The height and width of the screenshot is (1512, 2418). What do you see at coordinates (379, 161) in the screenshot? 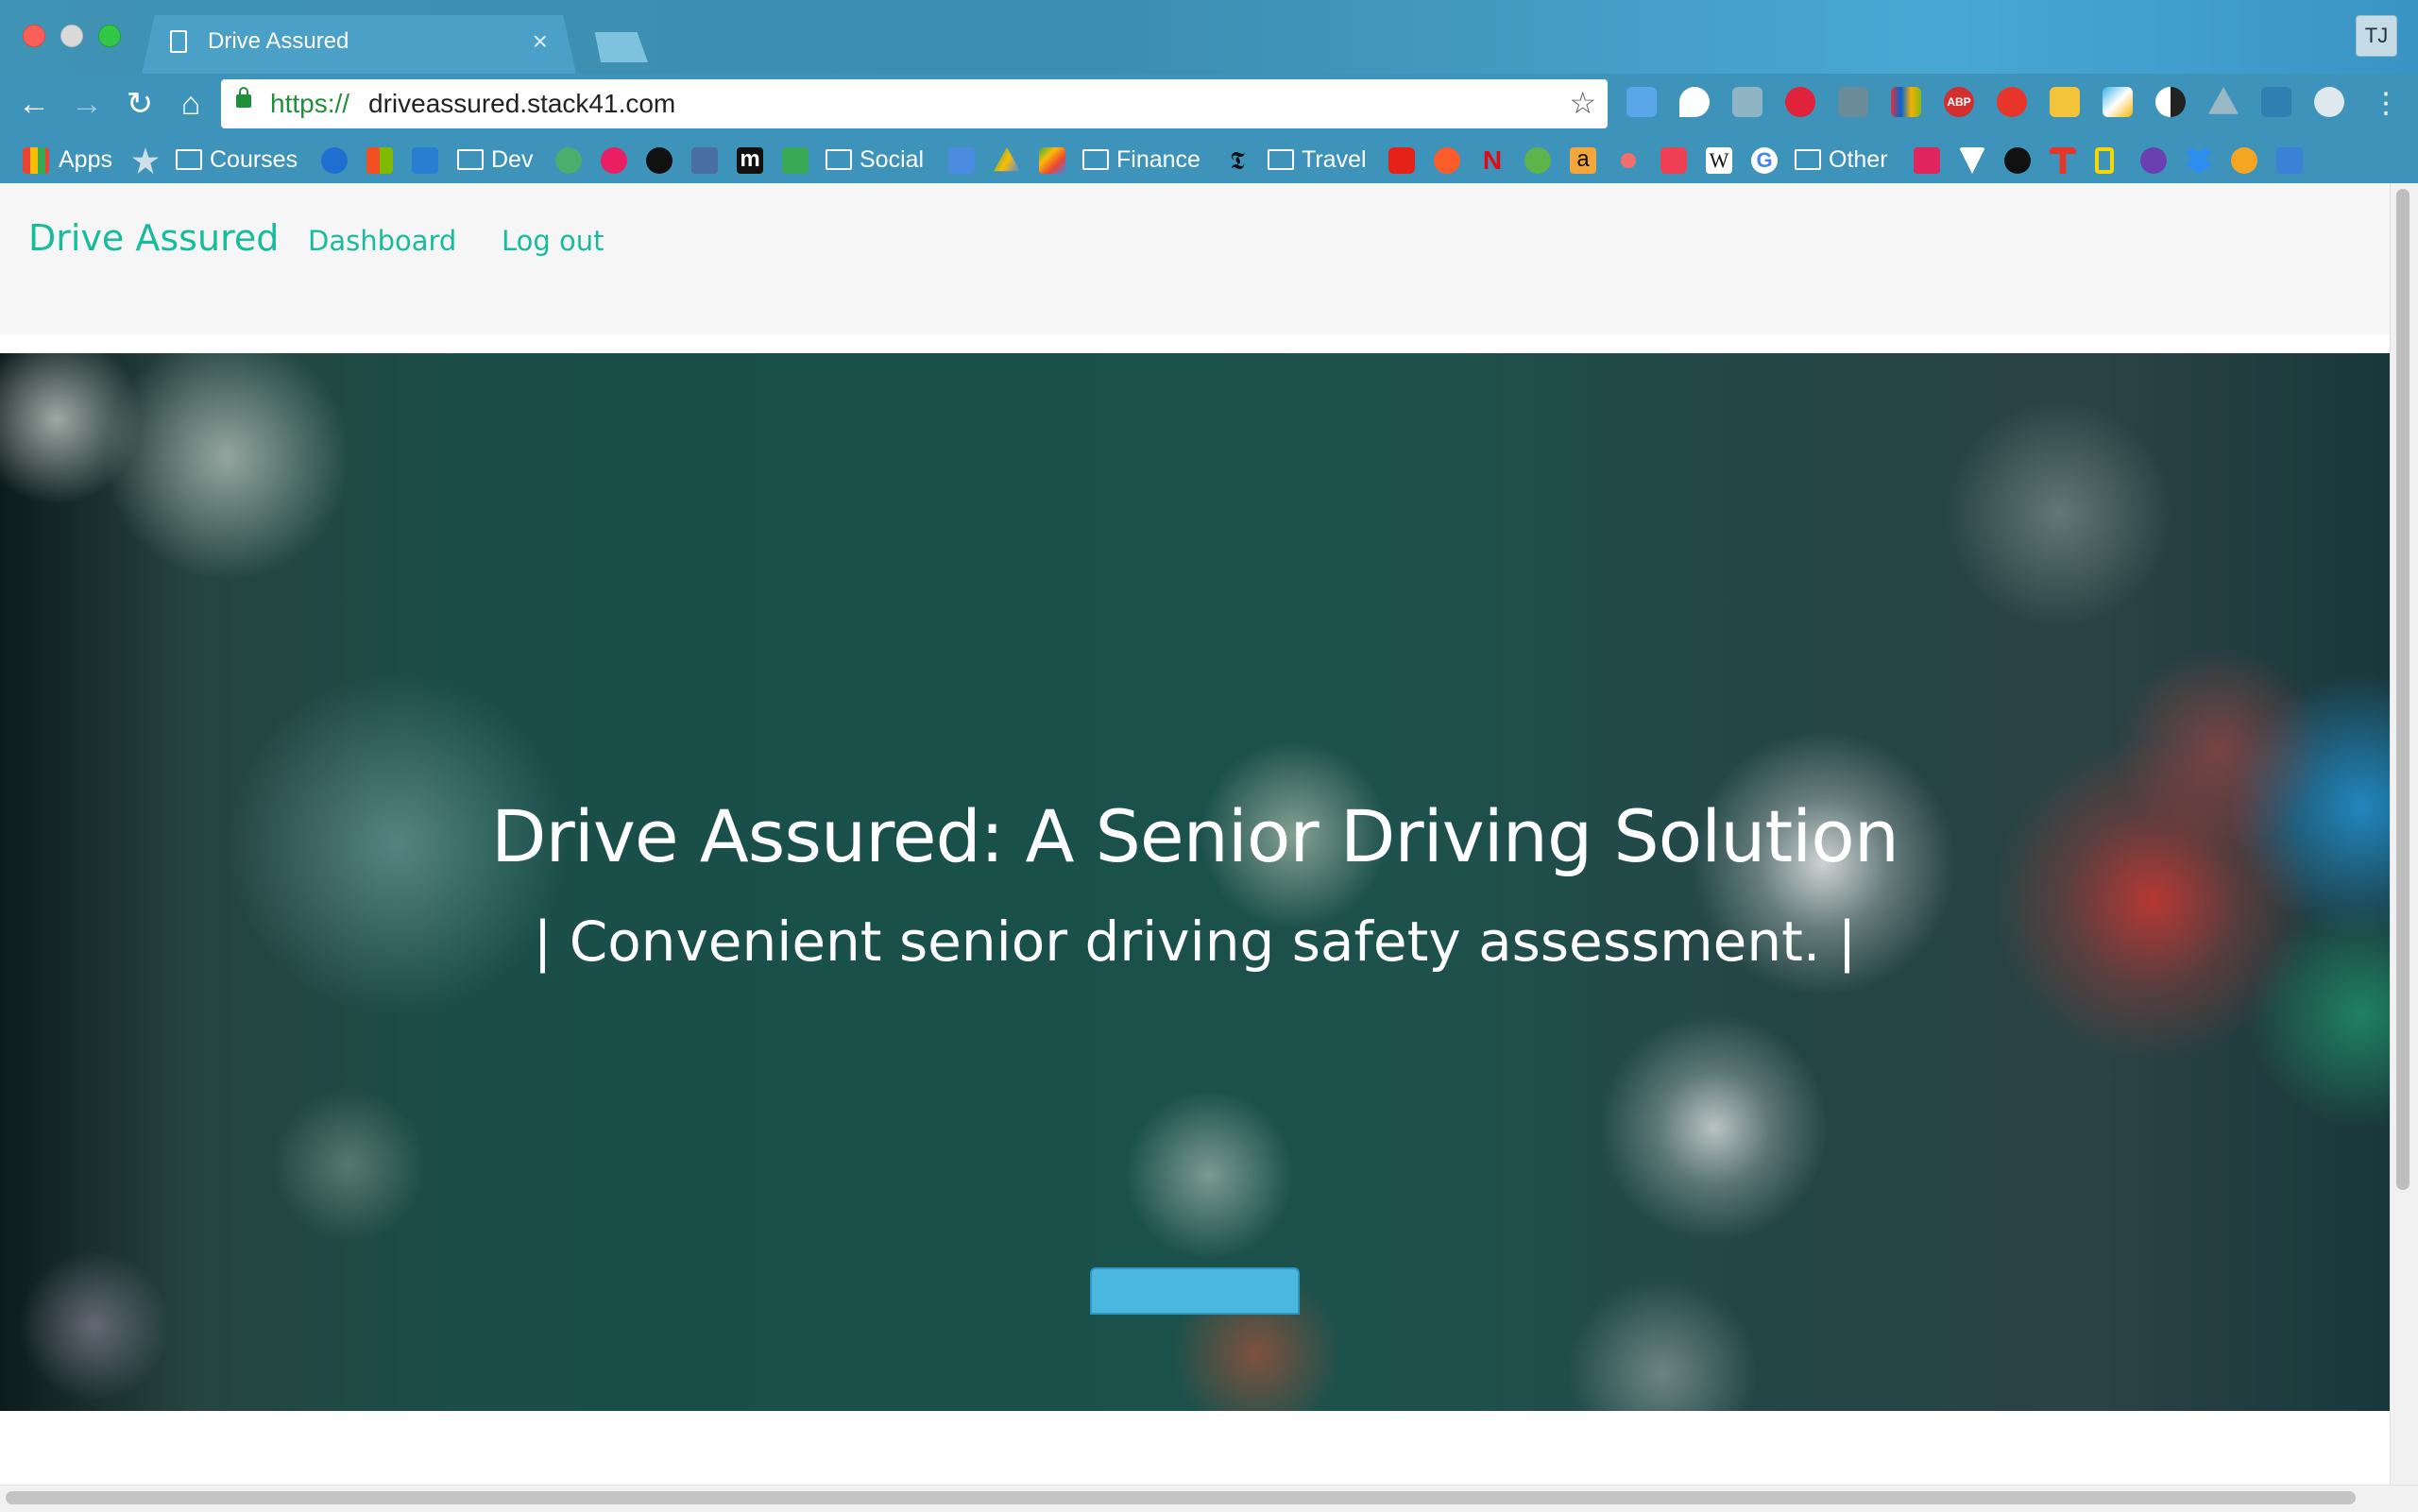
I see `microsoft-icon` at bounding box center [379, 161].